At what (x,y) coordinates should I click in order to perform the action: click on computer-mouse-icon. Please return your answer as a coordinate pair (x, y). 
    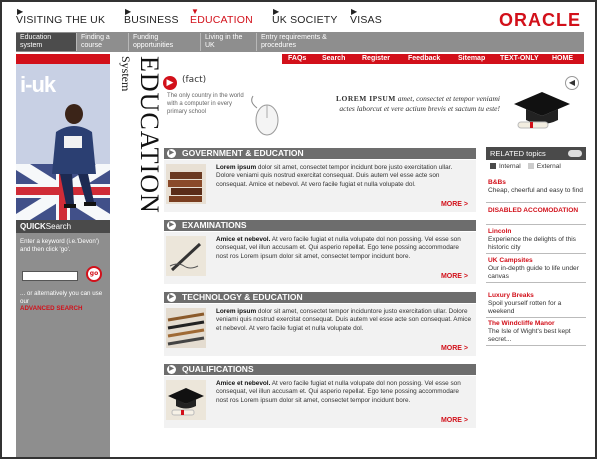
    Looking at the image, I should click on (265, 115).